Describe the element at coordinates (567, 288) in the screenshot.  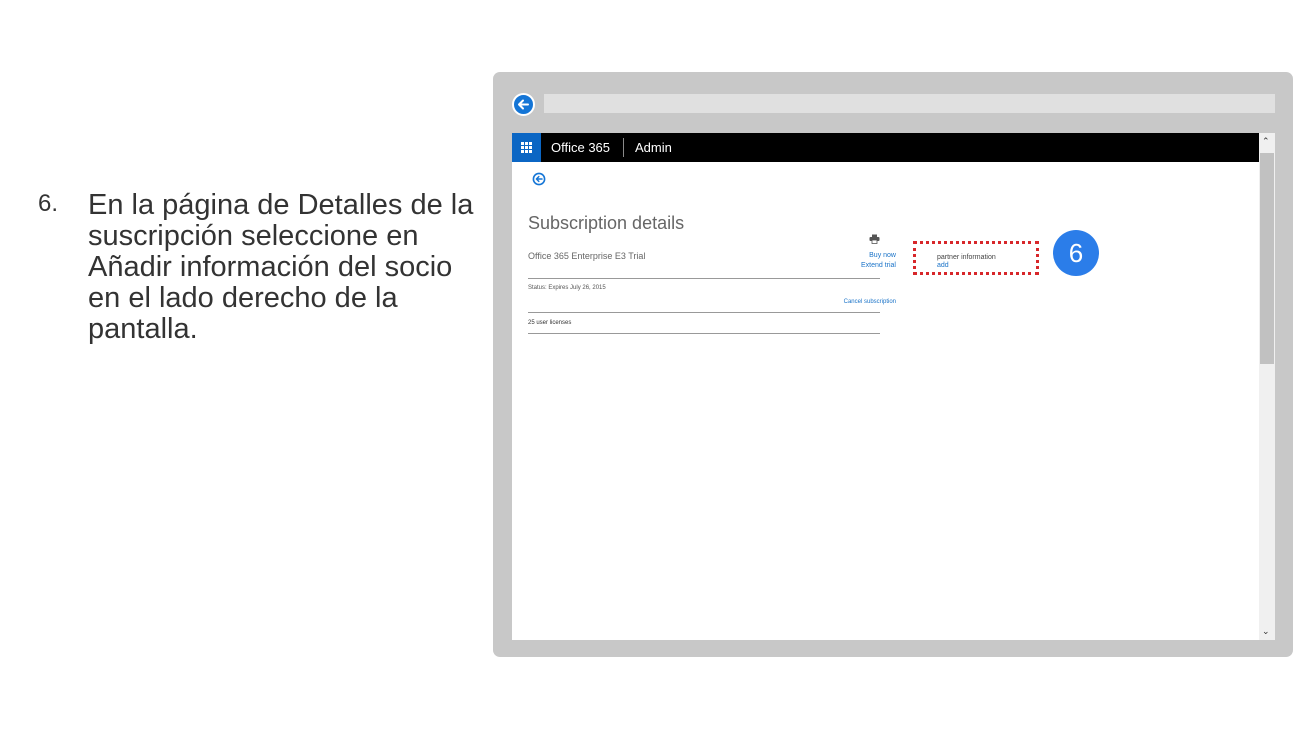
I see `subscription-status: Status: Expires July 26, 2015` at that location.